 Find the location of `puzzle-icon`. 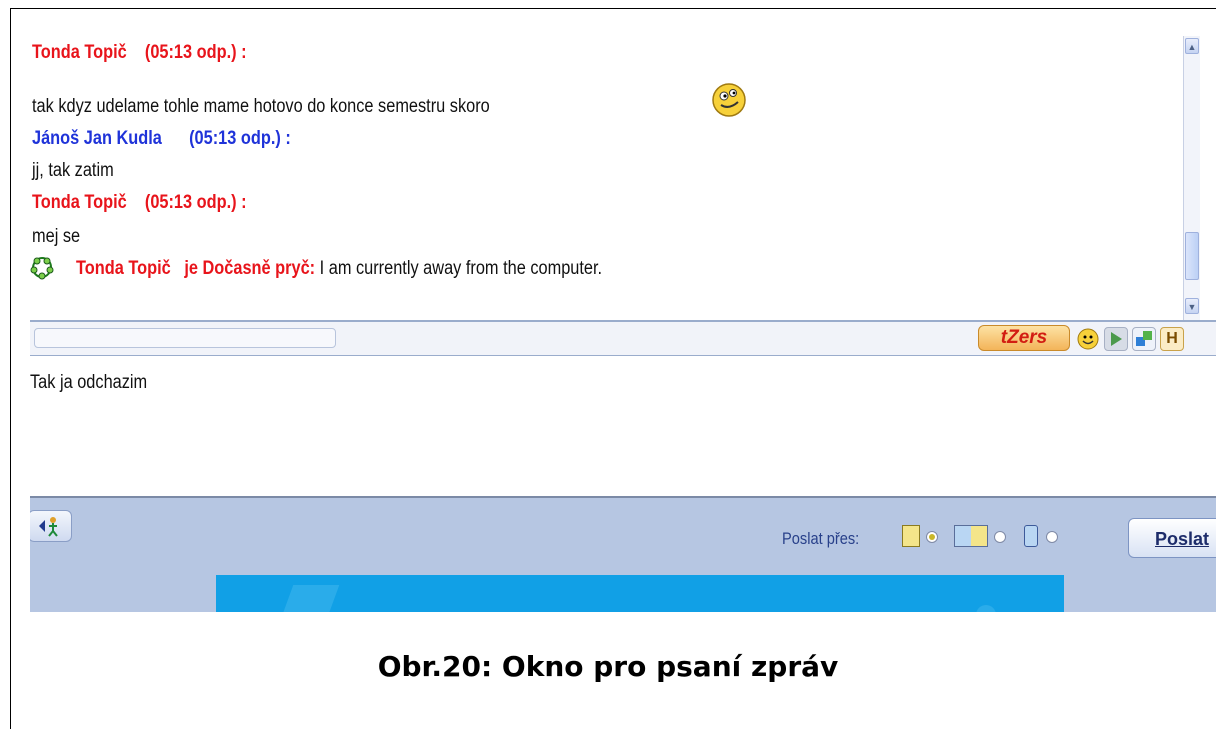

puzzle-icon is located at coordinates (1144, 339).